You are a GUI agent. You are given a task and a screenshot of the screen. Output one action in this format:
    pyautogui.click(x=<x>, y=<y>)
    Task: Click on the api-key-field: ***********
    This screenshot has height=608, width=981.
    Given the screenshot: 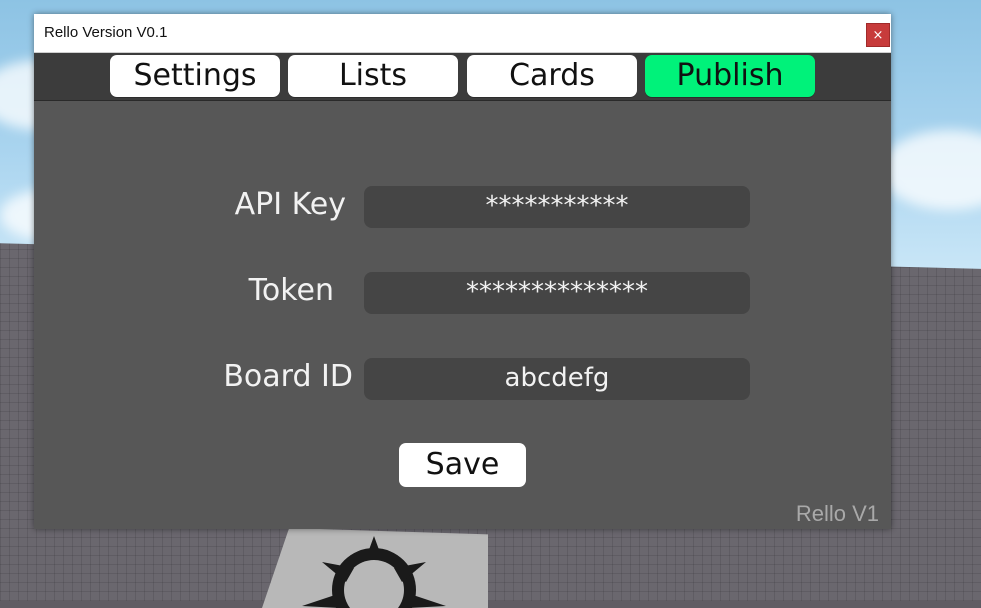 What is the action you would take?
    pyautogui.click(x=557, y=207)
    